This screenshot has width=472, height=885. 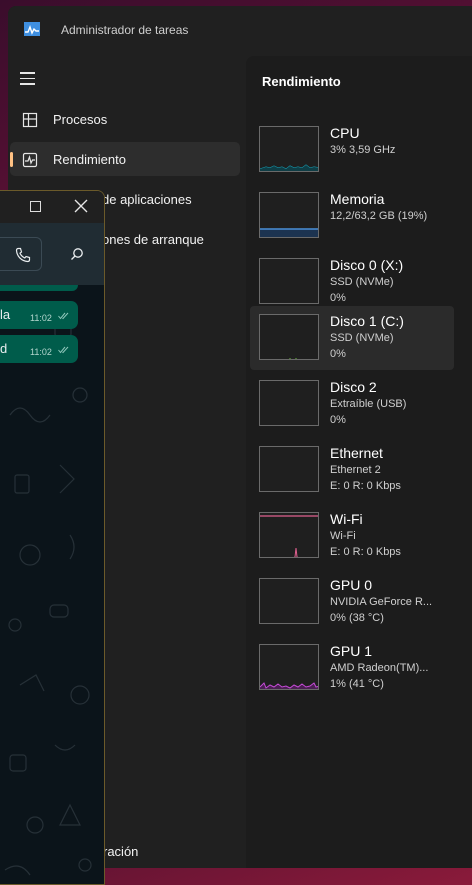 I want to click on nav-item-label: Procesos, so click(x=80, y=119).